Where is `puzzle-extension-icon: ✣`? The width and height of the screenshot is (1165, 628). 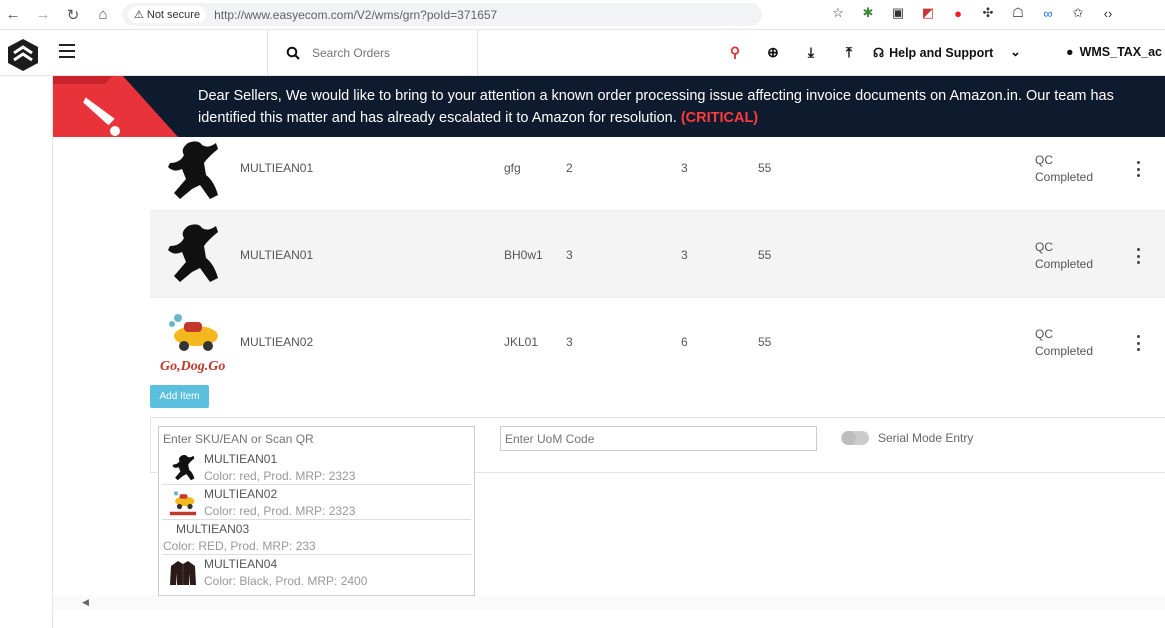 puzzle-extension-icon: ✣ is located at coordinates (988, 13).